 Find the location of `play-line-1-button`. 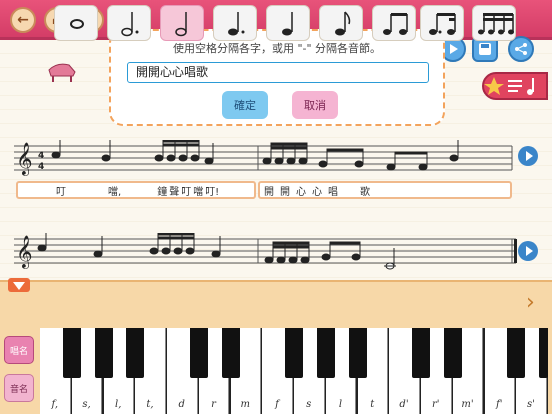

play-line-1-button is located at coordinates (528, 156).